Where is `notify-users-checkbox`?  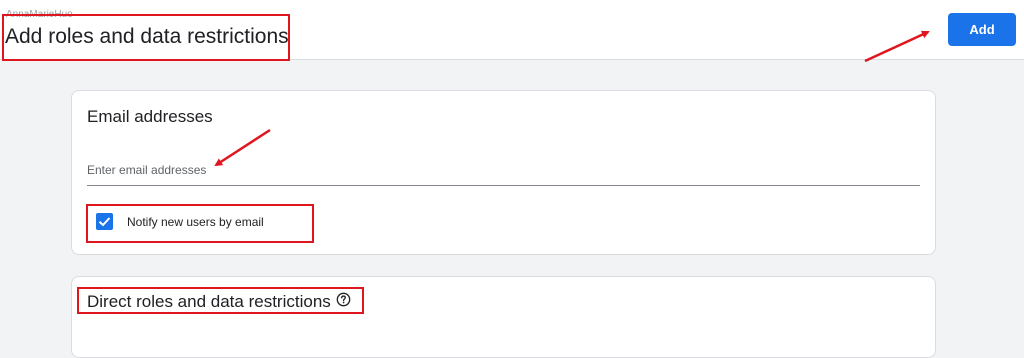 notify-users-checkbox is located at coordinates (104, 221).